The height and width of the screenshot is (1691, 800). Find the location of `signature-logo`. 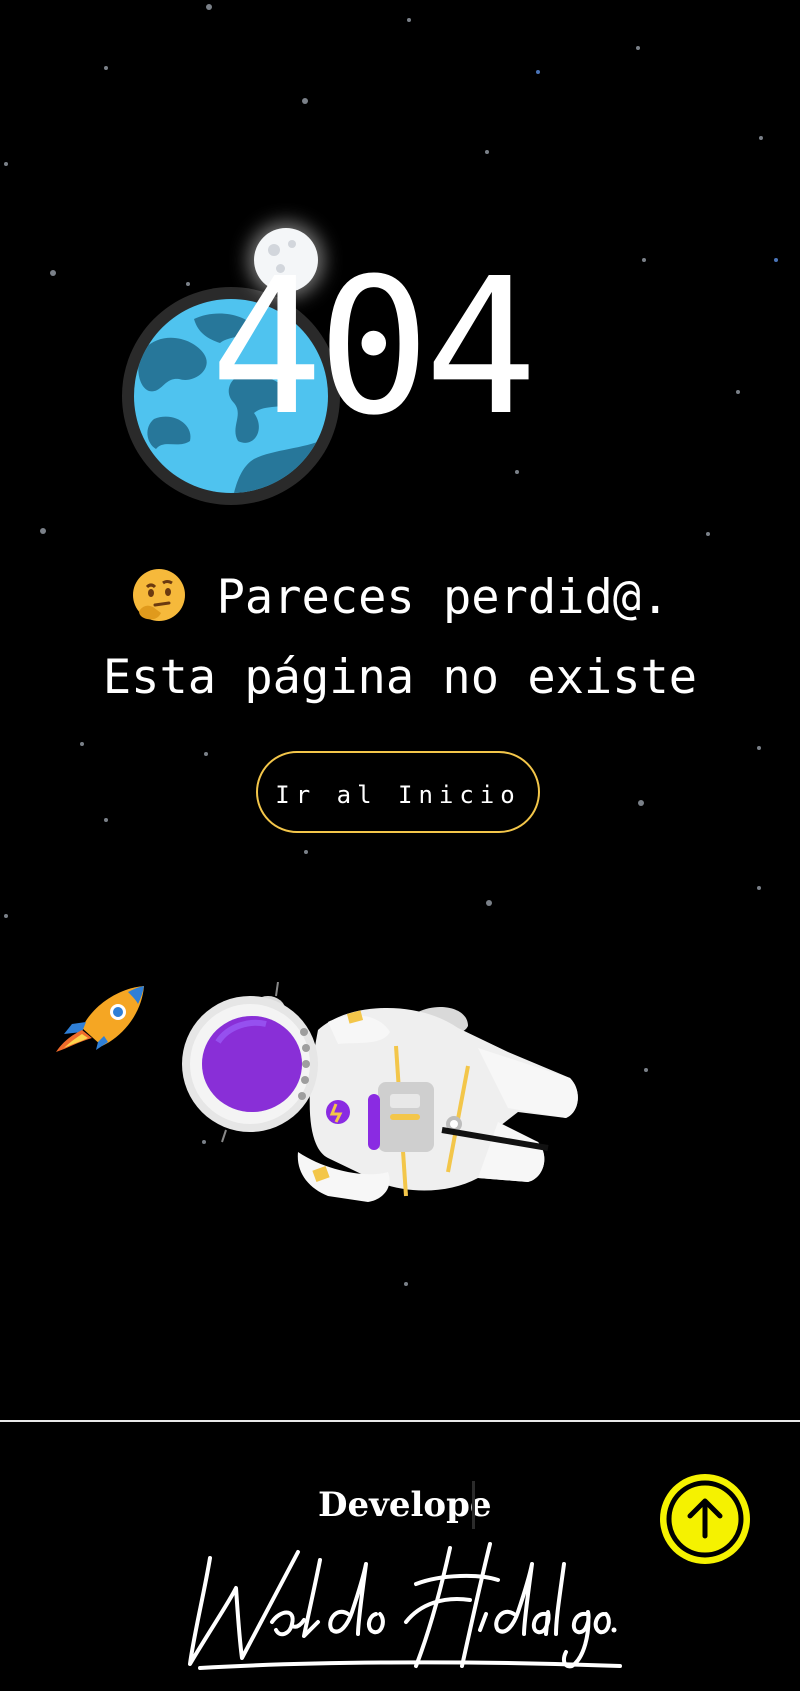

signature-logo is located at coordinates (405, 1606).